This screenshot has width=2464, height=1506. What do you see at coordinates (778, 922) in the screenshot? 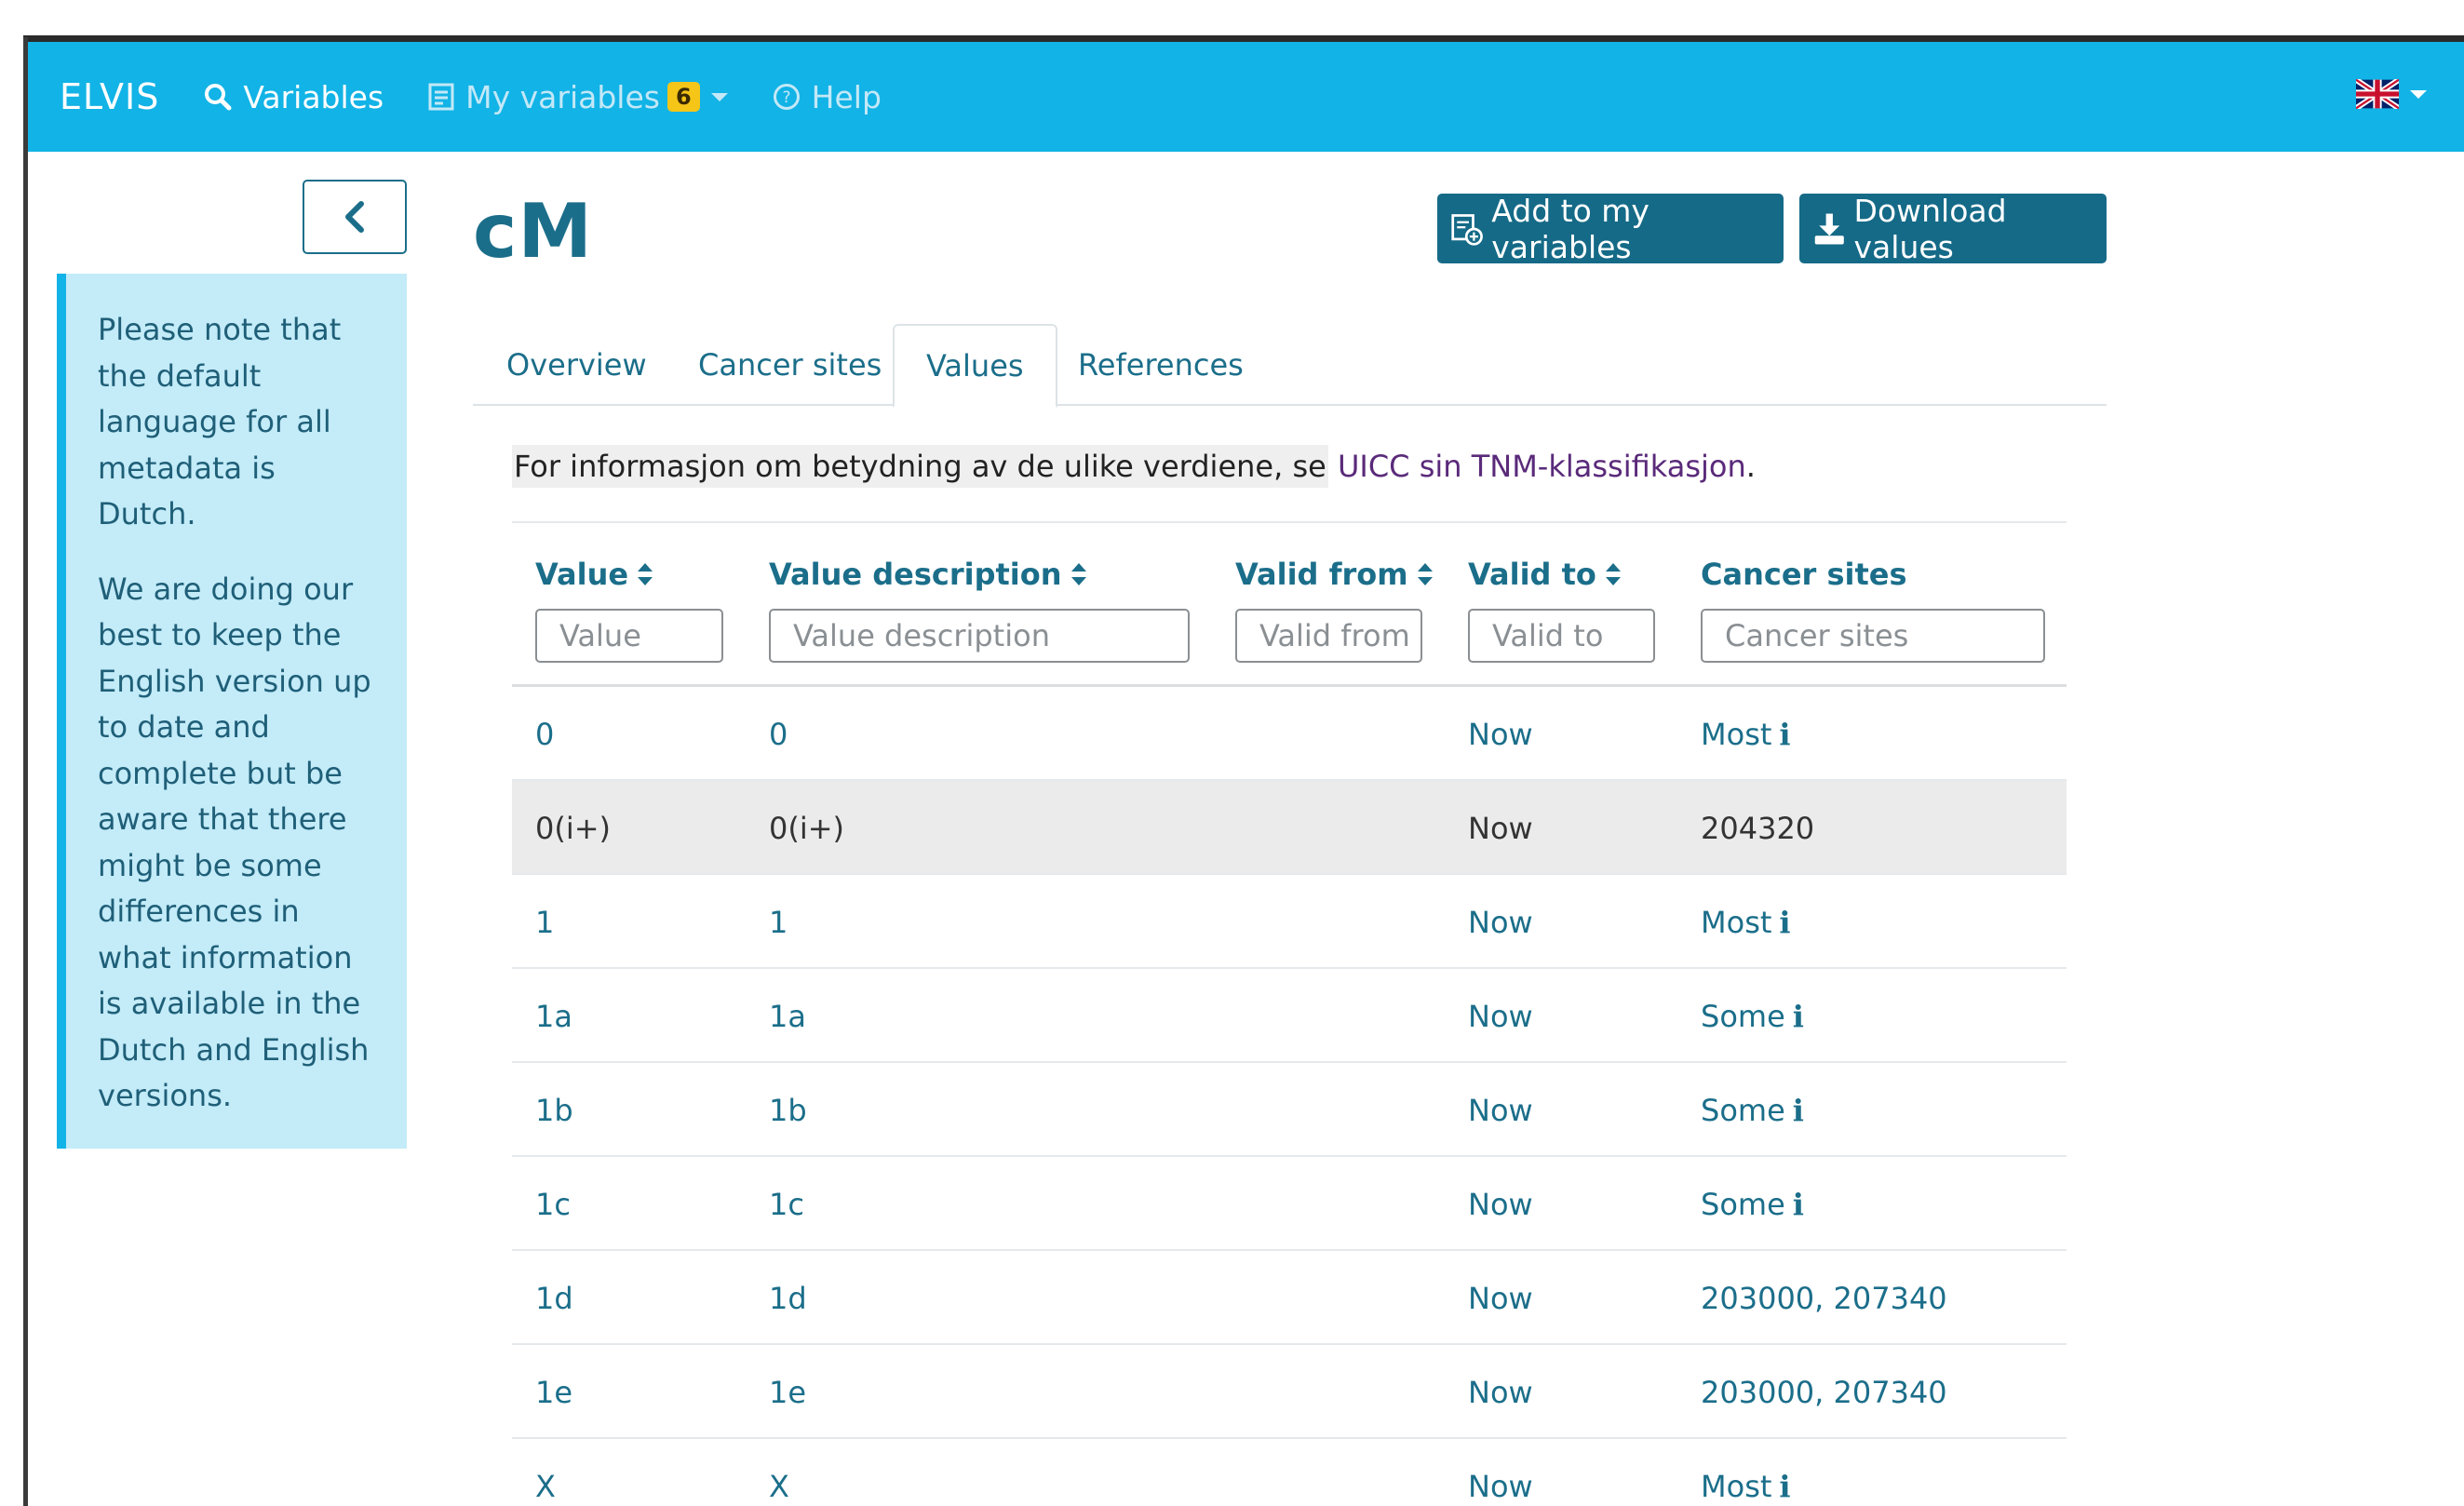
I see `cell-description: 1` at bounding box center [778, 922].